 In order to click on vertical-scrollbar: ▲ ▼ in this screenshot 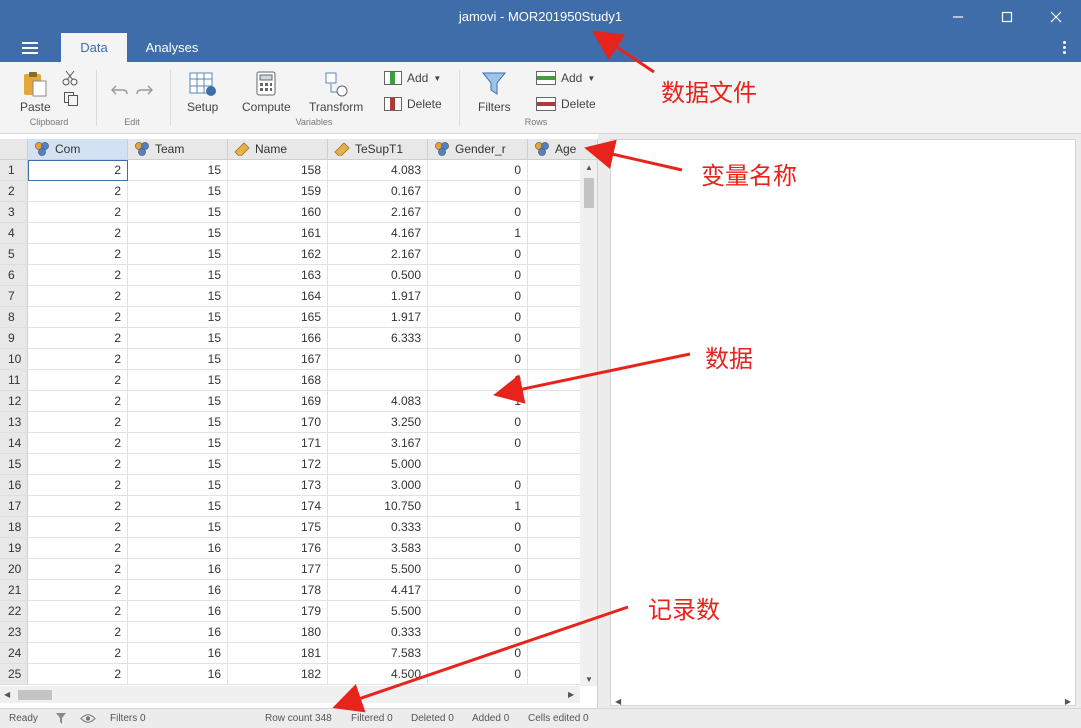, I will do `click(588, 423)`.